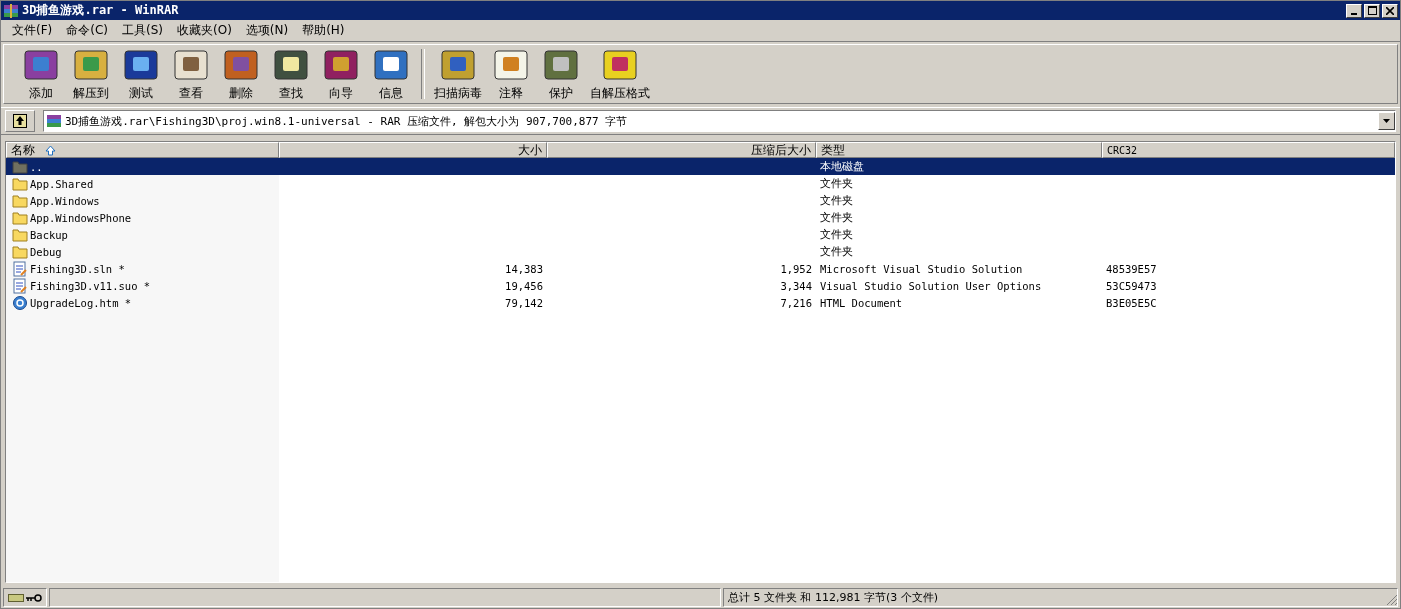 The width and height of the screenshot is (1401, 609). I want to click on column-header: 压缩后大小, so click(681, 150).